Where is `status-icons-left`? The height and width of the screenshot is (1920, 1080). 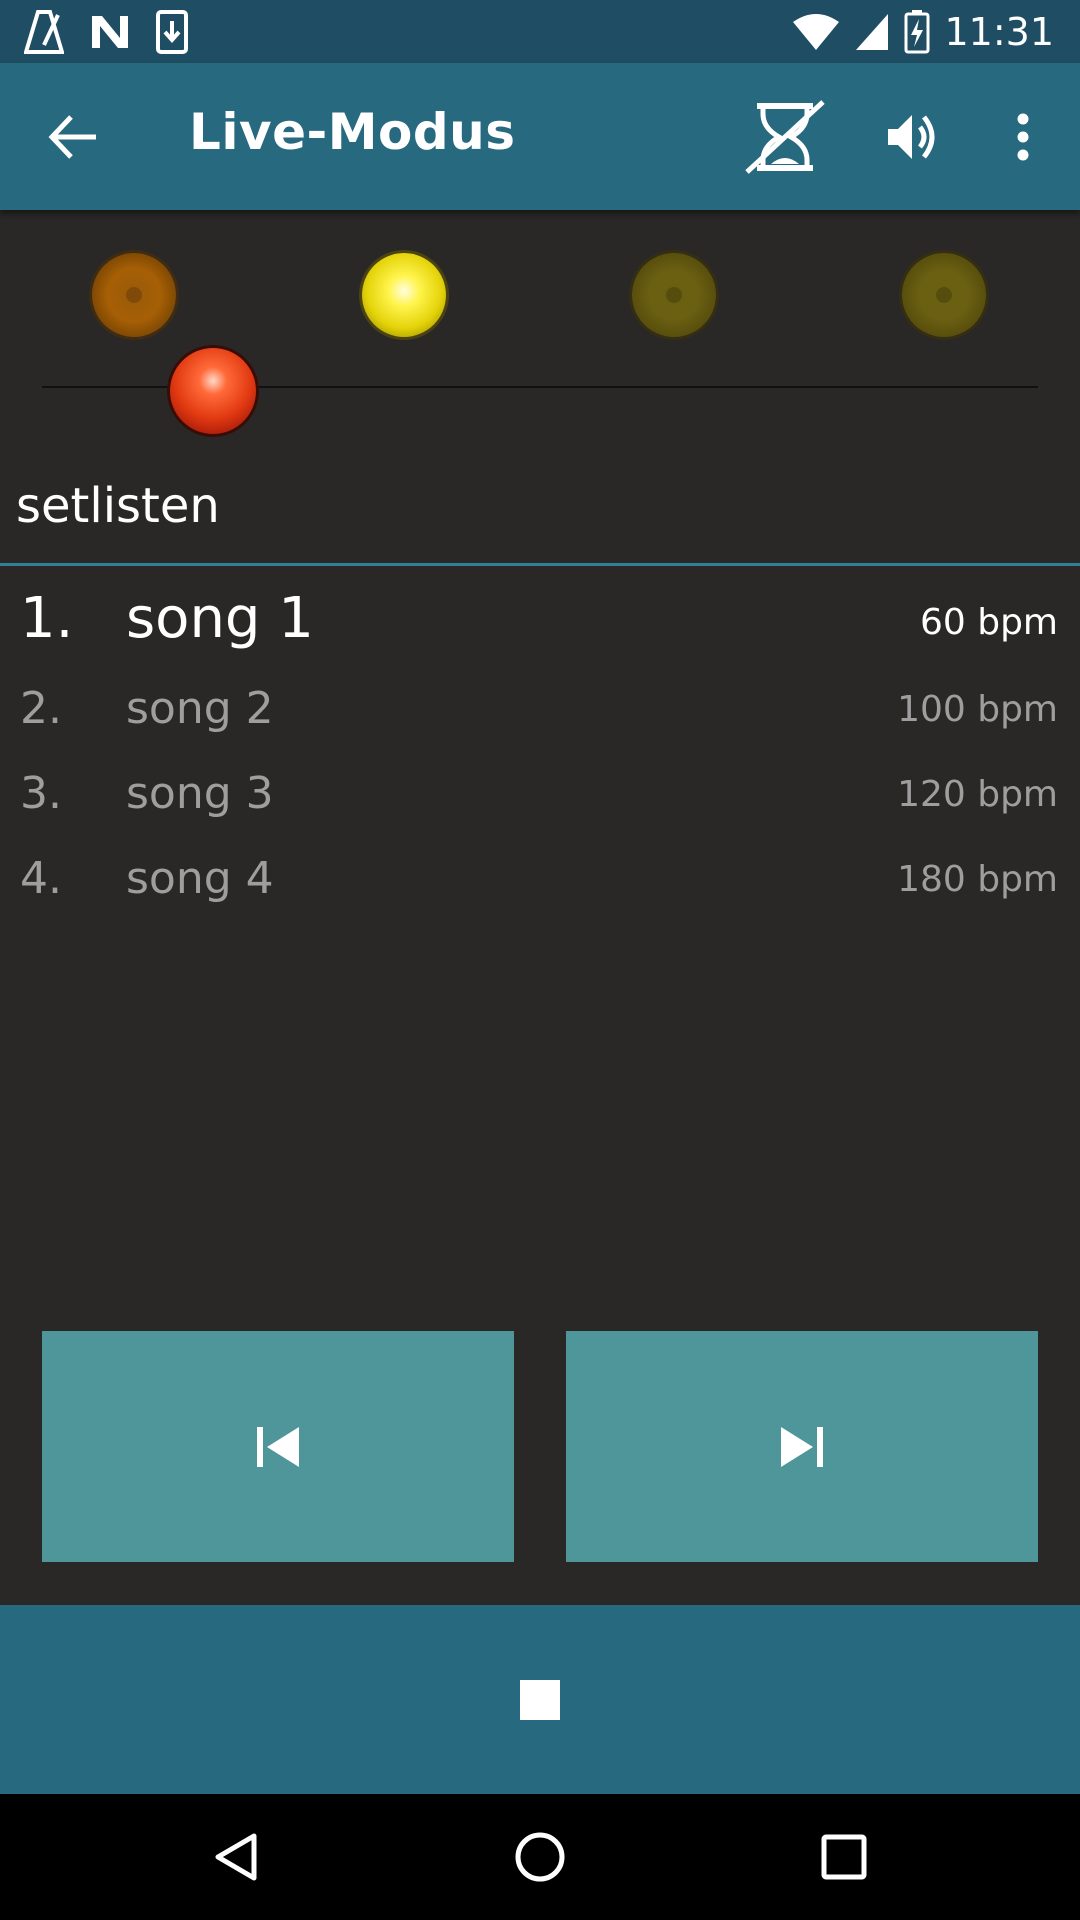
status-icons-left is located at coordinates (106, 32).